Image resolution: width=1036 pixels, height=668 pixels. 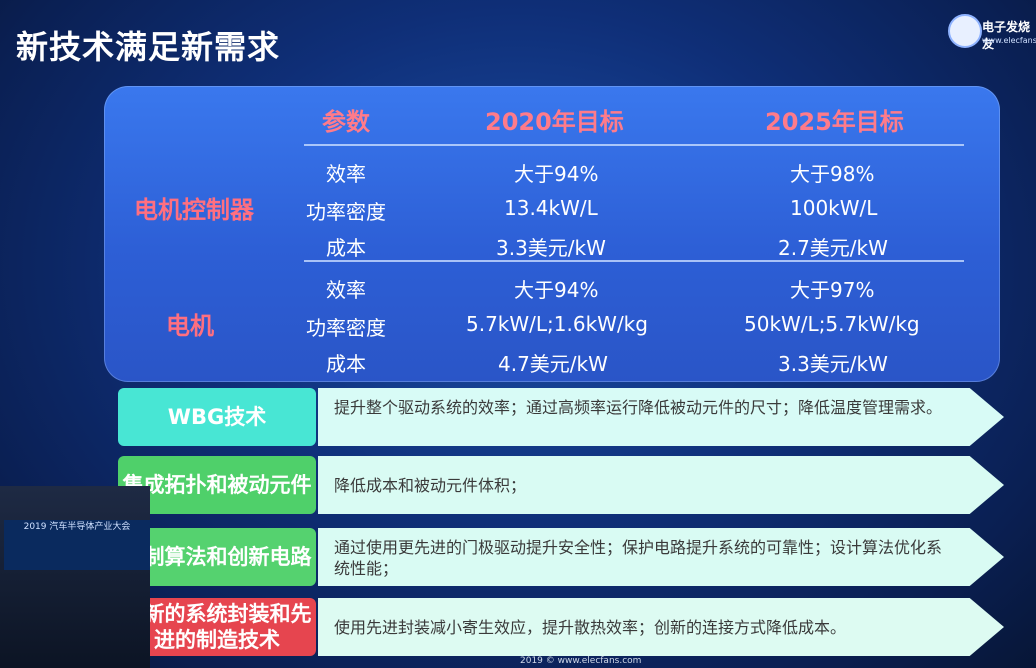 What do you see at coordinates (346, 122) in the screenshot?
I see `header-param: 参数` at bounding box center [346, 122].